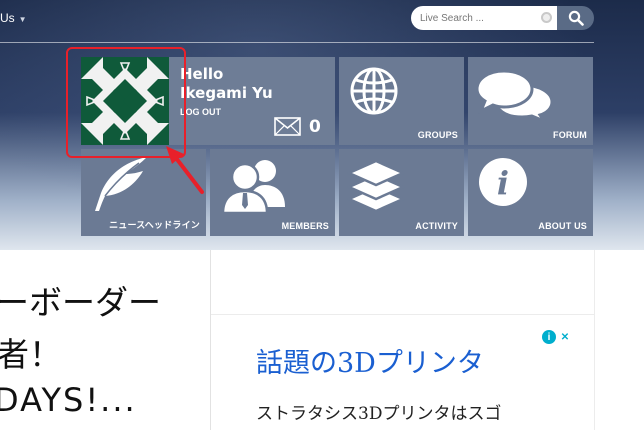 Image resolution: width=644 pixels, height=430 pixels. Describe the element at coordinates (370, 360) in the screenshot. I see `ad-title-link: 話題の3Dプリンタ` at that location.